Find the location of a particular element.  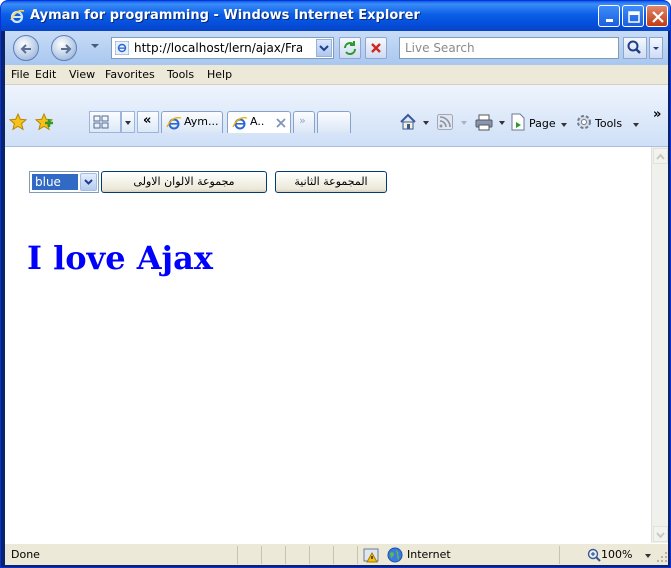

tools-menu-label: Tools is located at coordinates (608, 123).